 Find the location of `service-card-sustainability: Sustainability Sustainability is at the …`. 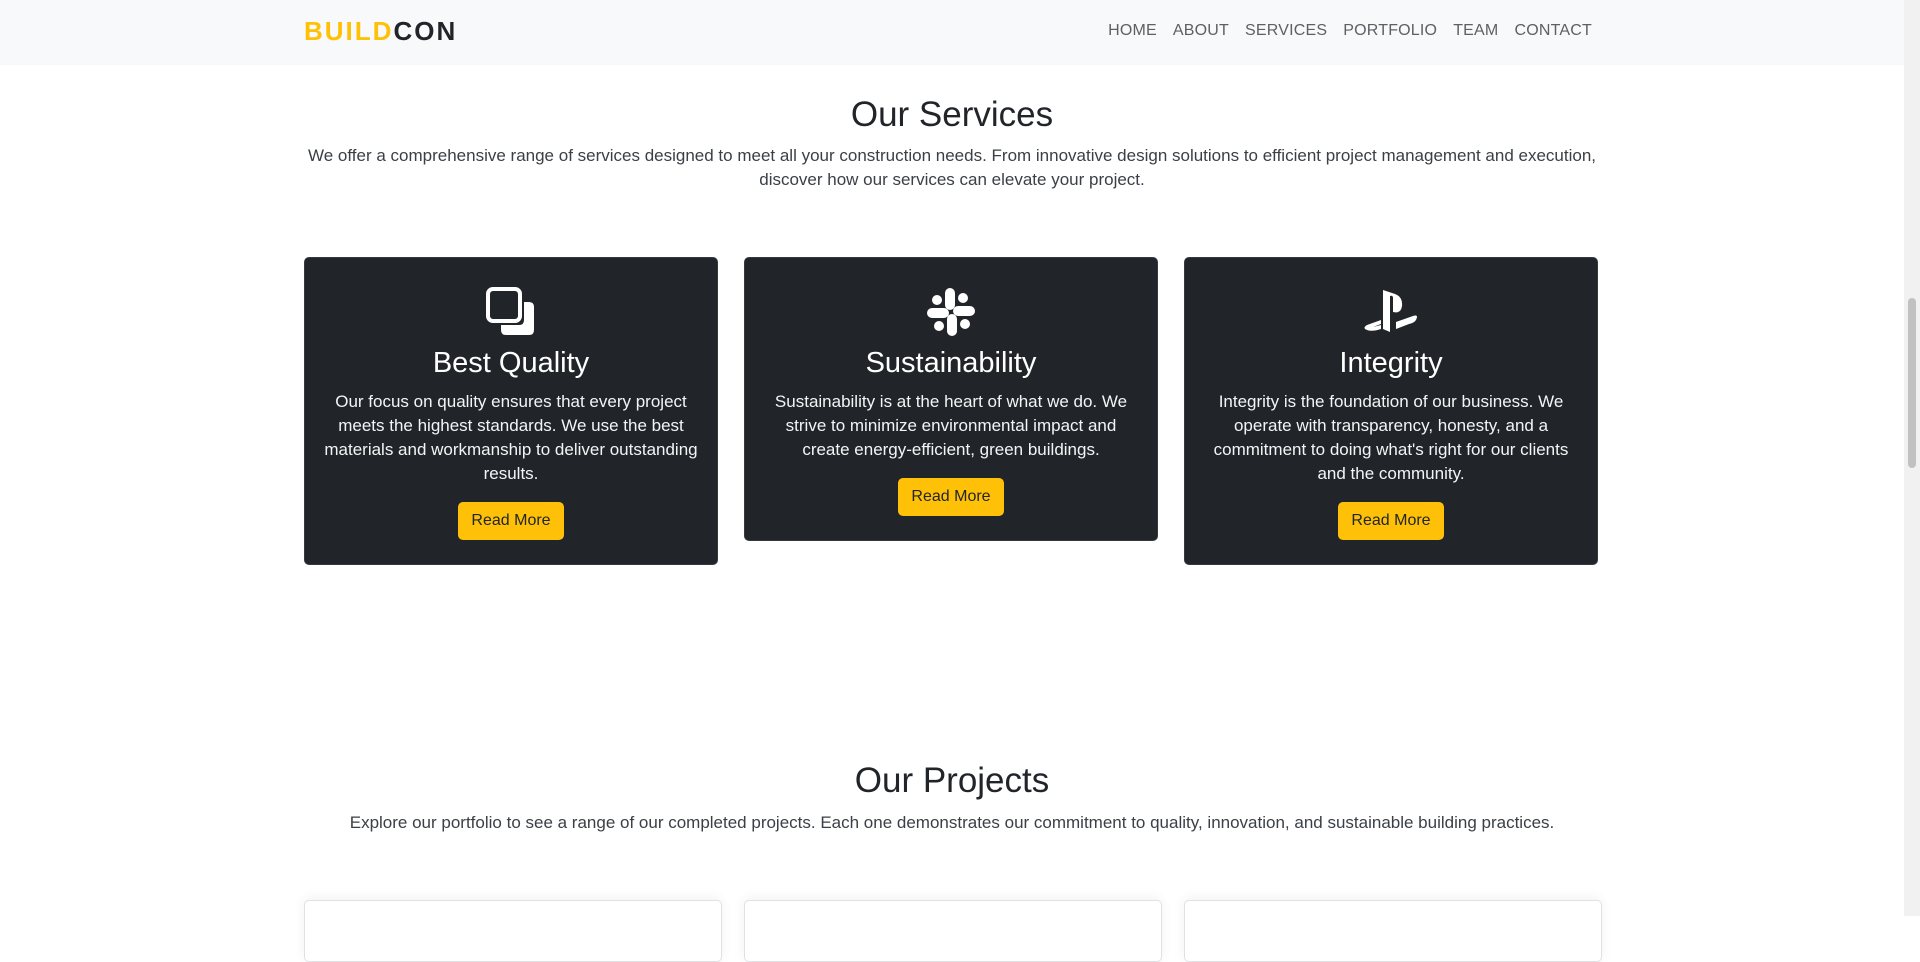

service-card-sustainability: Sustainability Sustainability is at the … is located at coordinates (951, 399).